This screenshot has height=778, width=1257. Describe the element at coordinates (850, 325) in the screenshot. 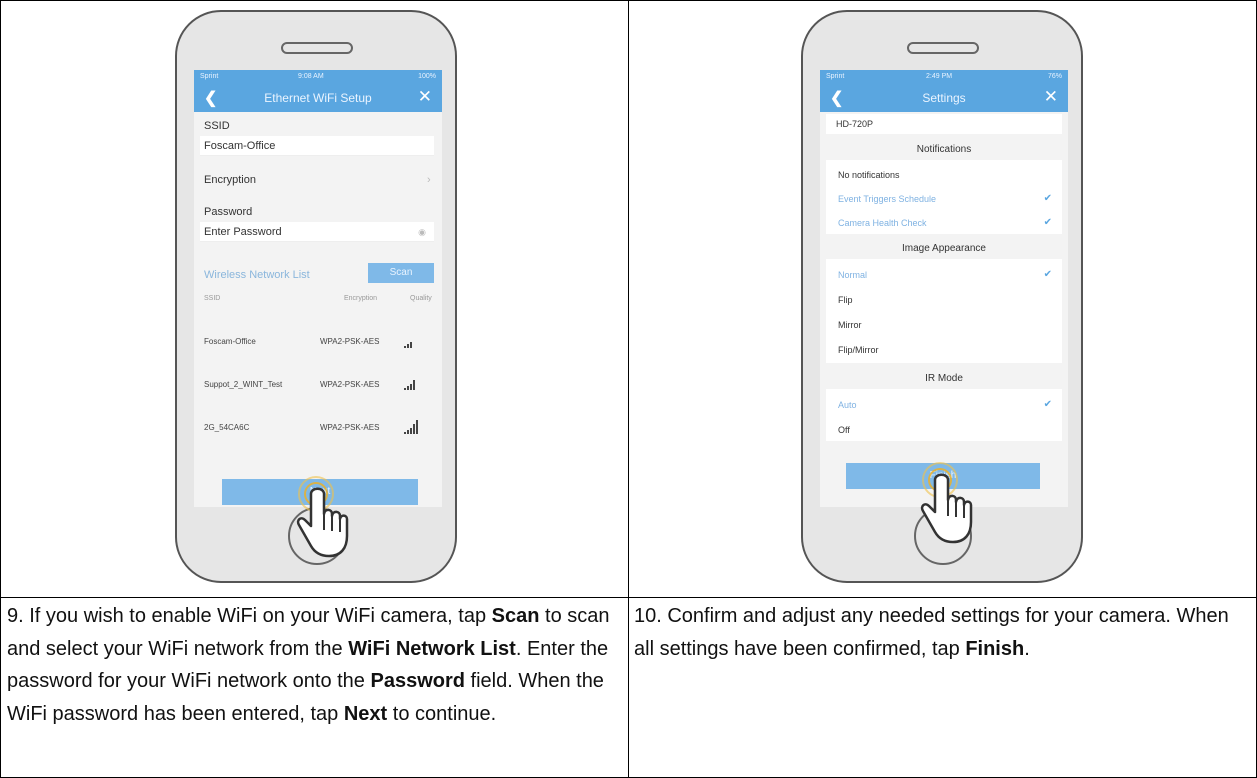

I see `option-mirror: Mirror` at that location.